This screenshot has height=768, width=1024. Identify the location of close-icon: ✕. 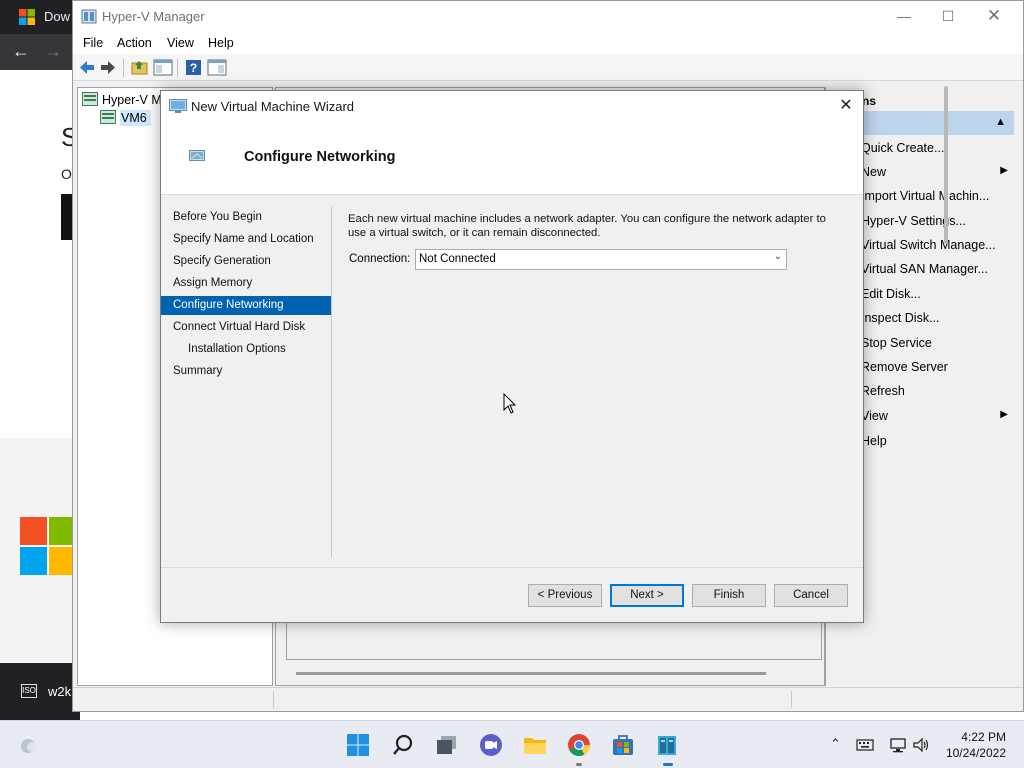
(994, 16).